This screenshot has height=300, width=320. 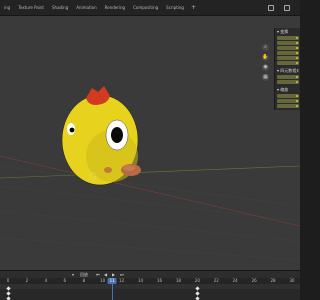 I want to click on frame-tick-label: 20, so click(x=197, y=280).